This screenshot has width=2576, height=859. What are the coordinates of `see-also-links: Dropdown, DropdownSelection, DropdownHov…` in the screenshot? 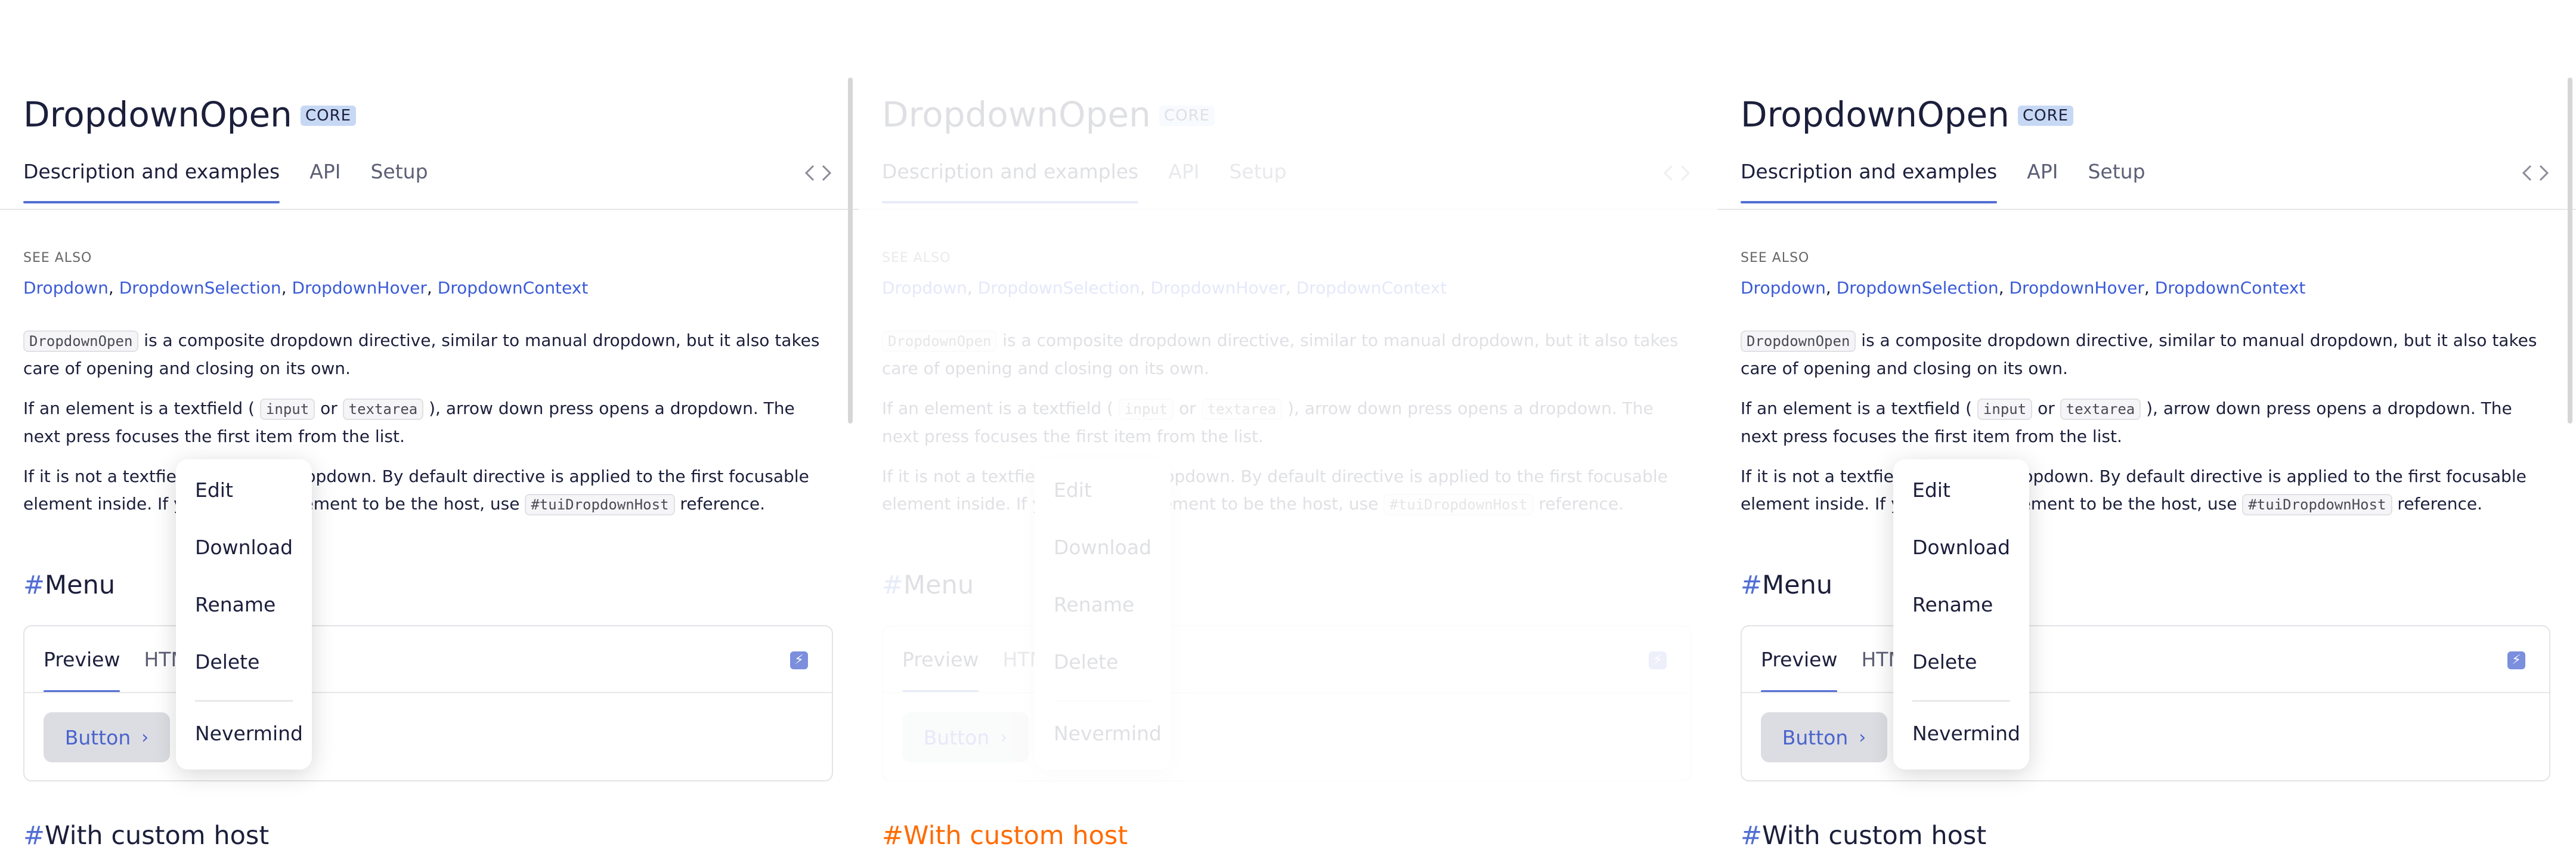 It's located at (2023, 288).